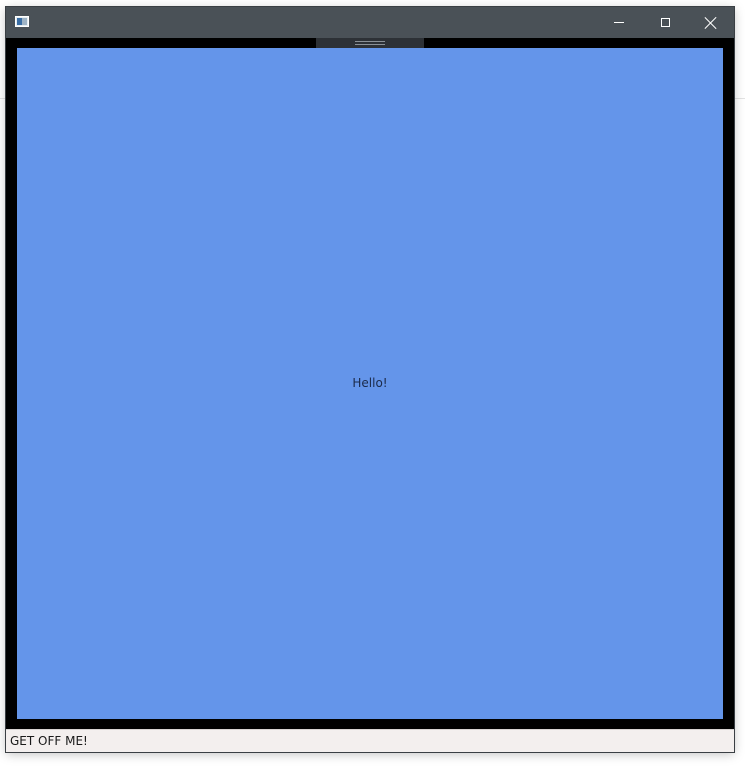 The image size is (745, 768). I want to click on status-bar: GET OFF ME!, so click(370, 740).